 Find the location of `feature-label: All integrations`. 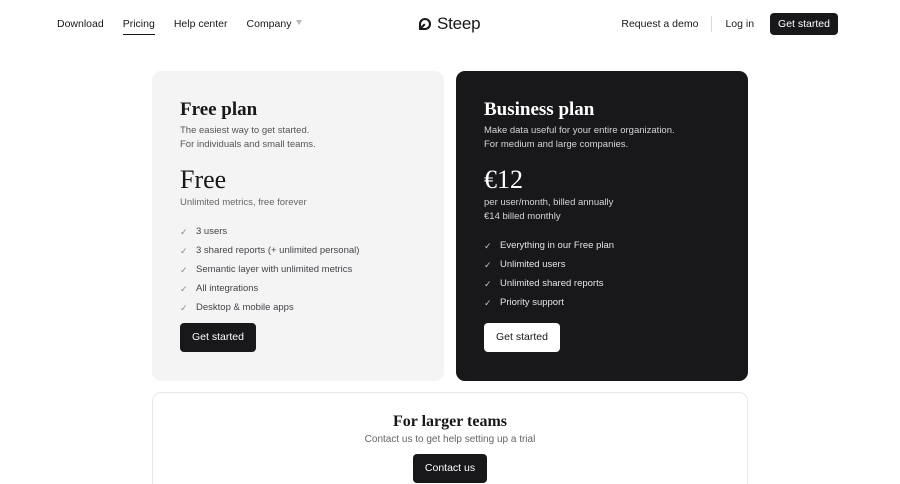

feature-label: All integrations is located at coordinates (227, 288).